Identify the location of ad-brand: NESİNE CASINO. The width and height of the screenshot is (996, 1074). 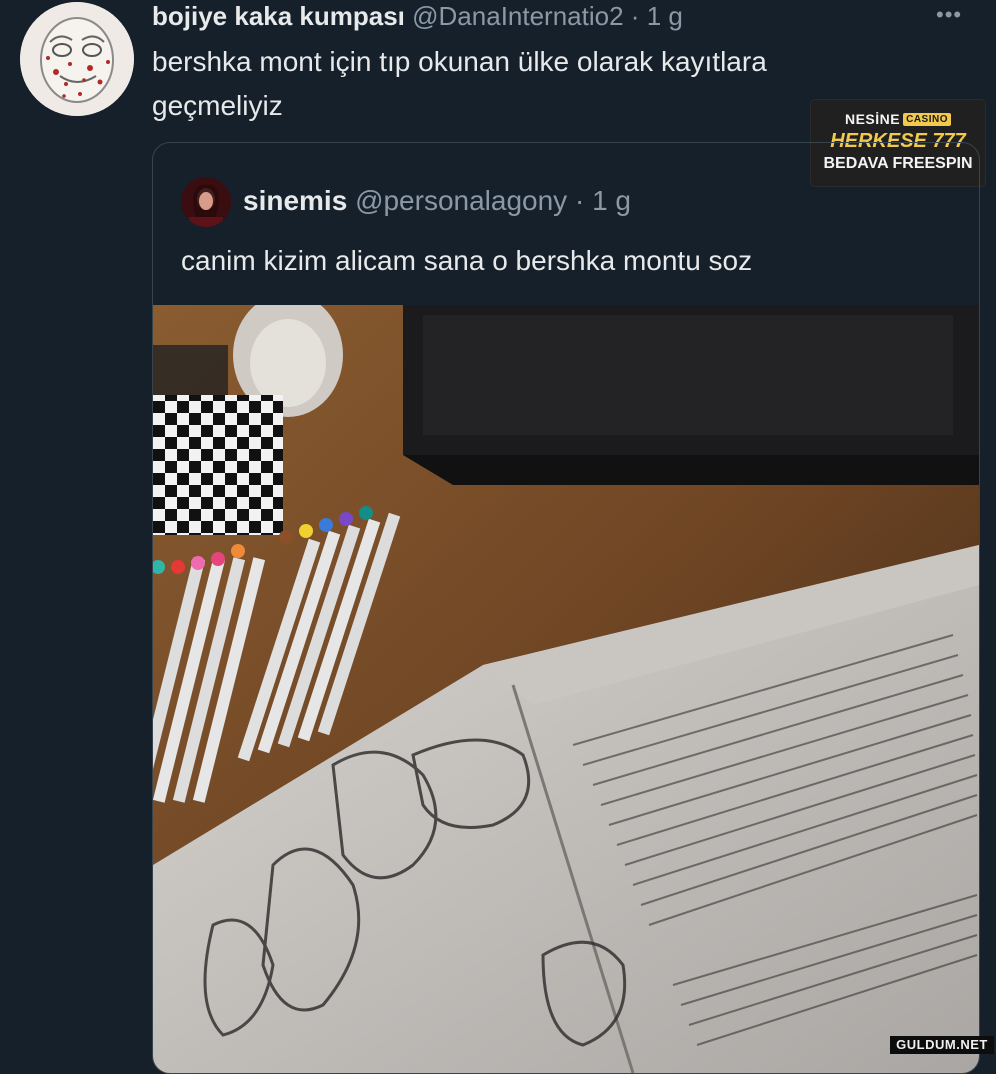
(898, 119).